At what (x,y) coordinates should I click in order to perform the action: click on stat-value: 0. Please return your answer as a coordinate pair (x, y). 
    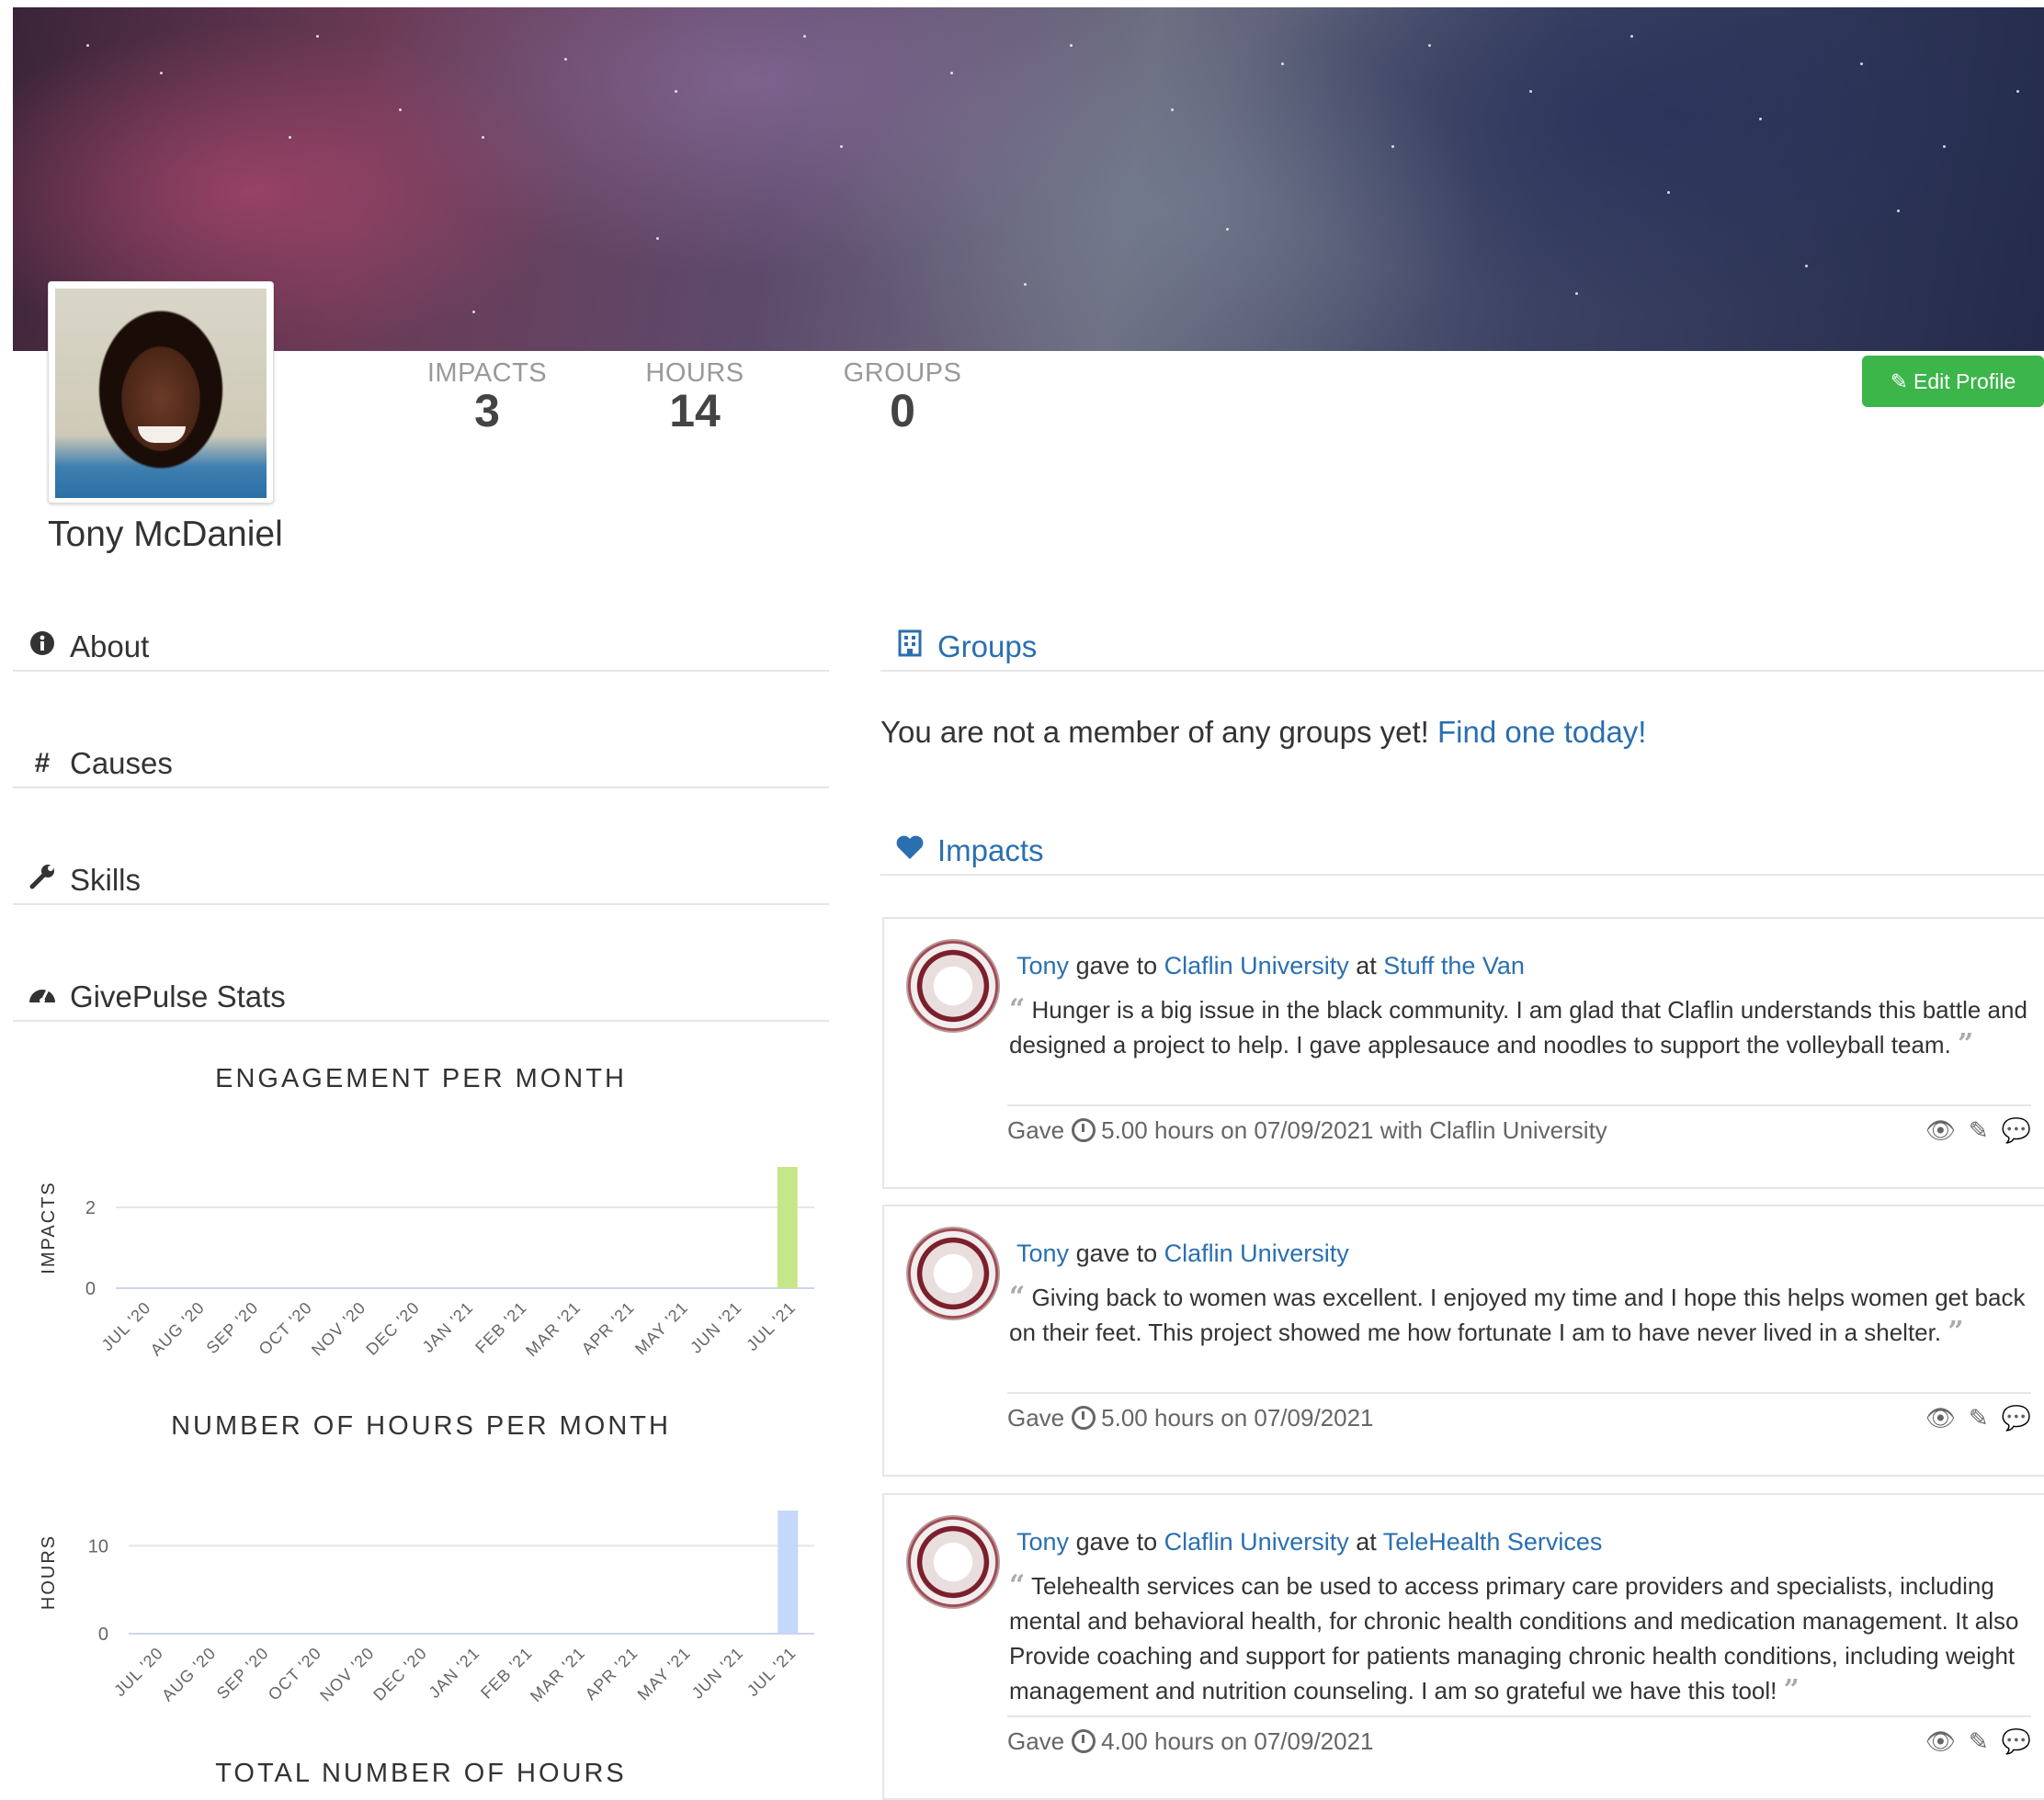
    Looking at the image, I should click on (902, 410).